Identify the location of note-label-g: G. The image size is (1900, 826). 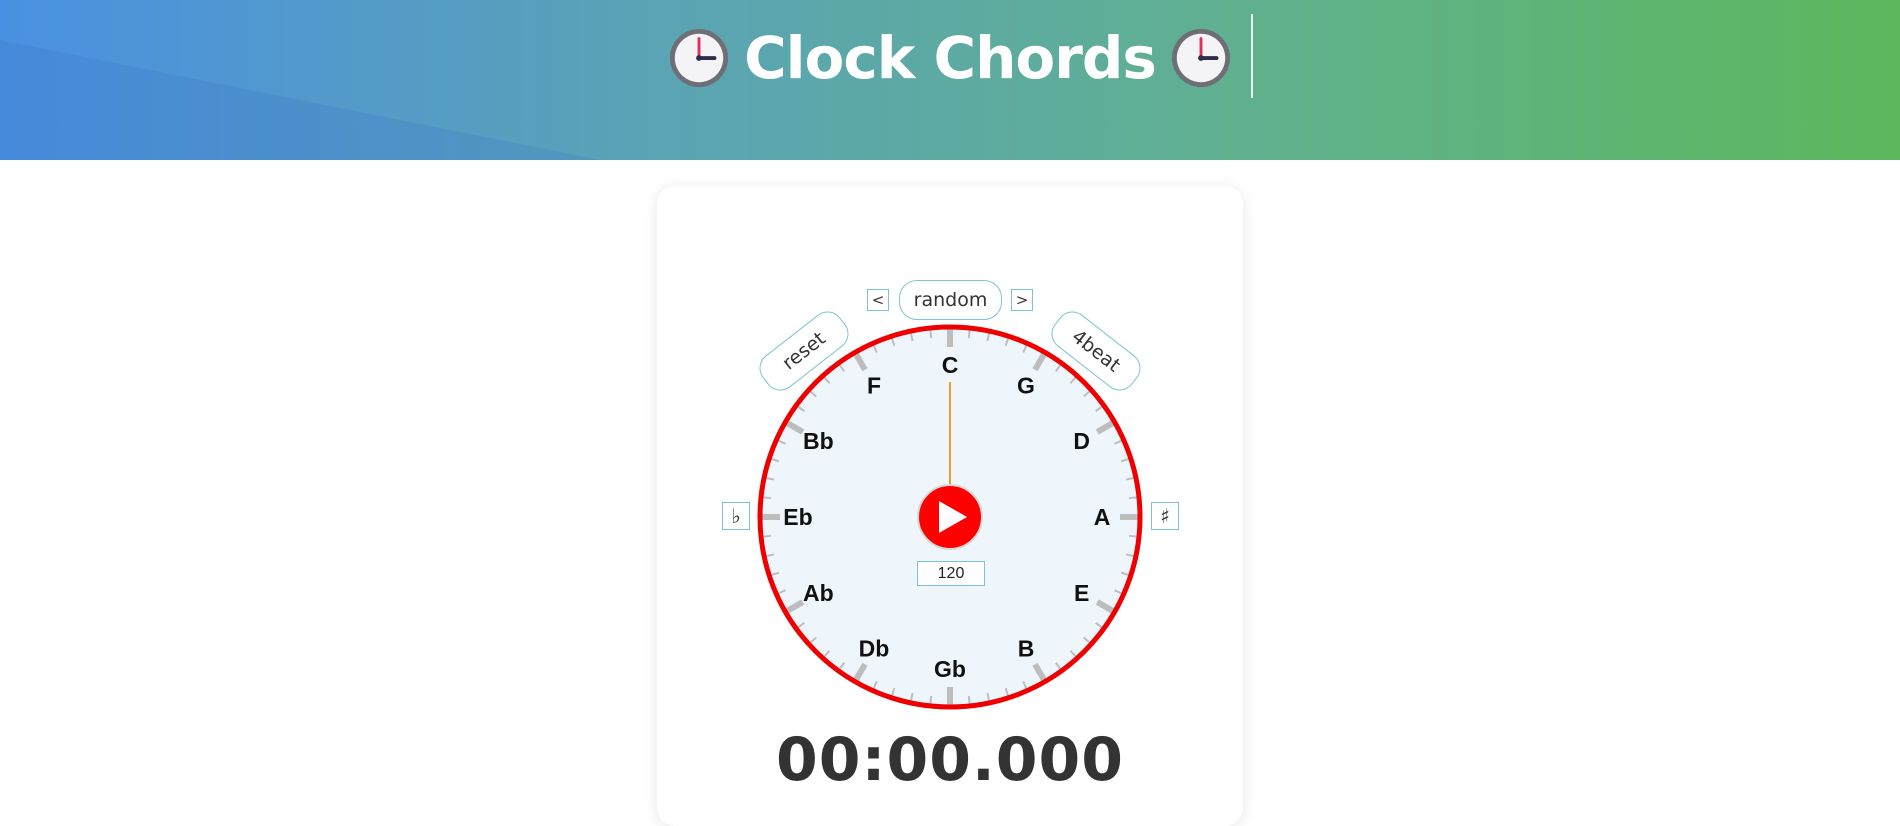
(1026, 385).